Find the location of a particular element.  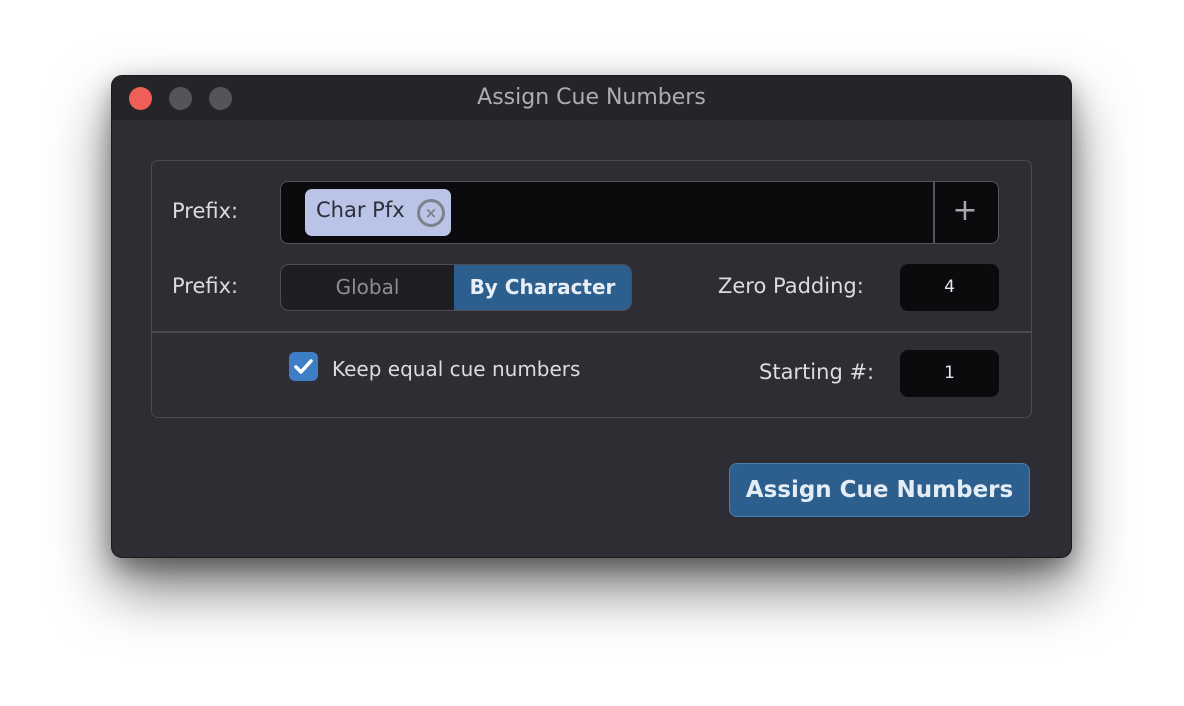

title-bar: Assign Cue Numbers is located at coordinates (591, 98).